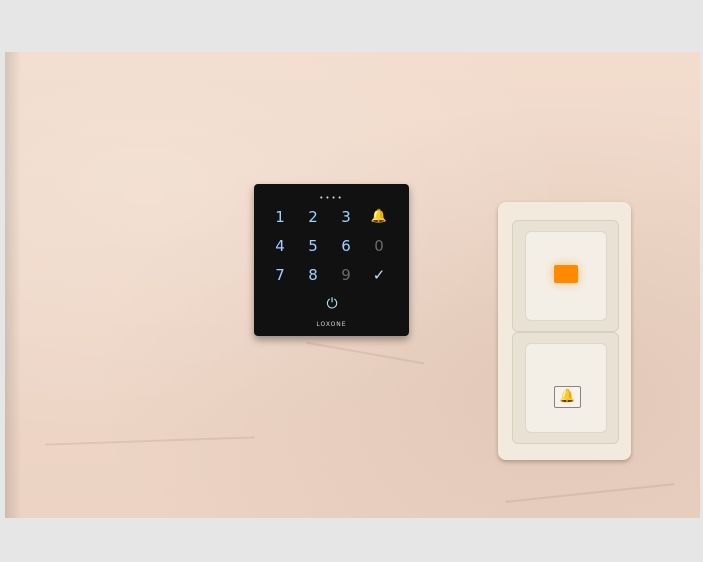  What do you see at coordinates (346, 217) in the screenshot?
I see `key-3: 3` at bounding box center [346, 217].